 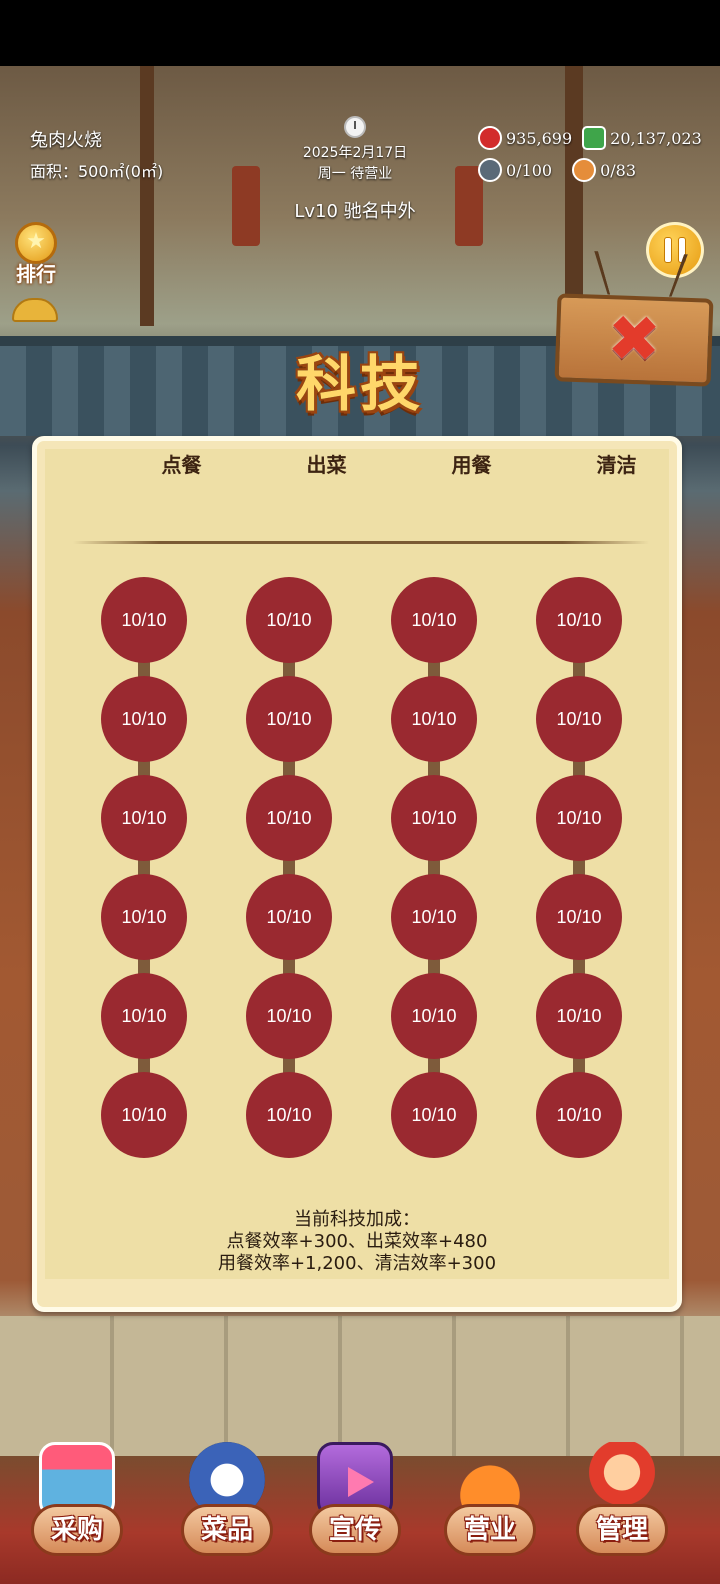 I want to click on column-header-serve: 出菜, so click(x=326, y=465).